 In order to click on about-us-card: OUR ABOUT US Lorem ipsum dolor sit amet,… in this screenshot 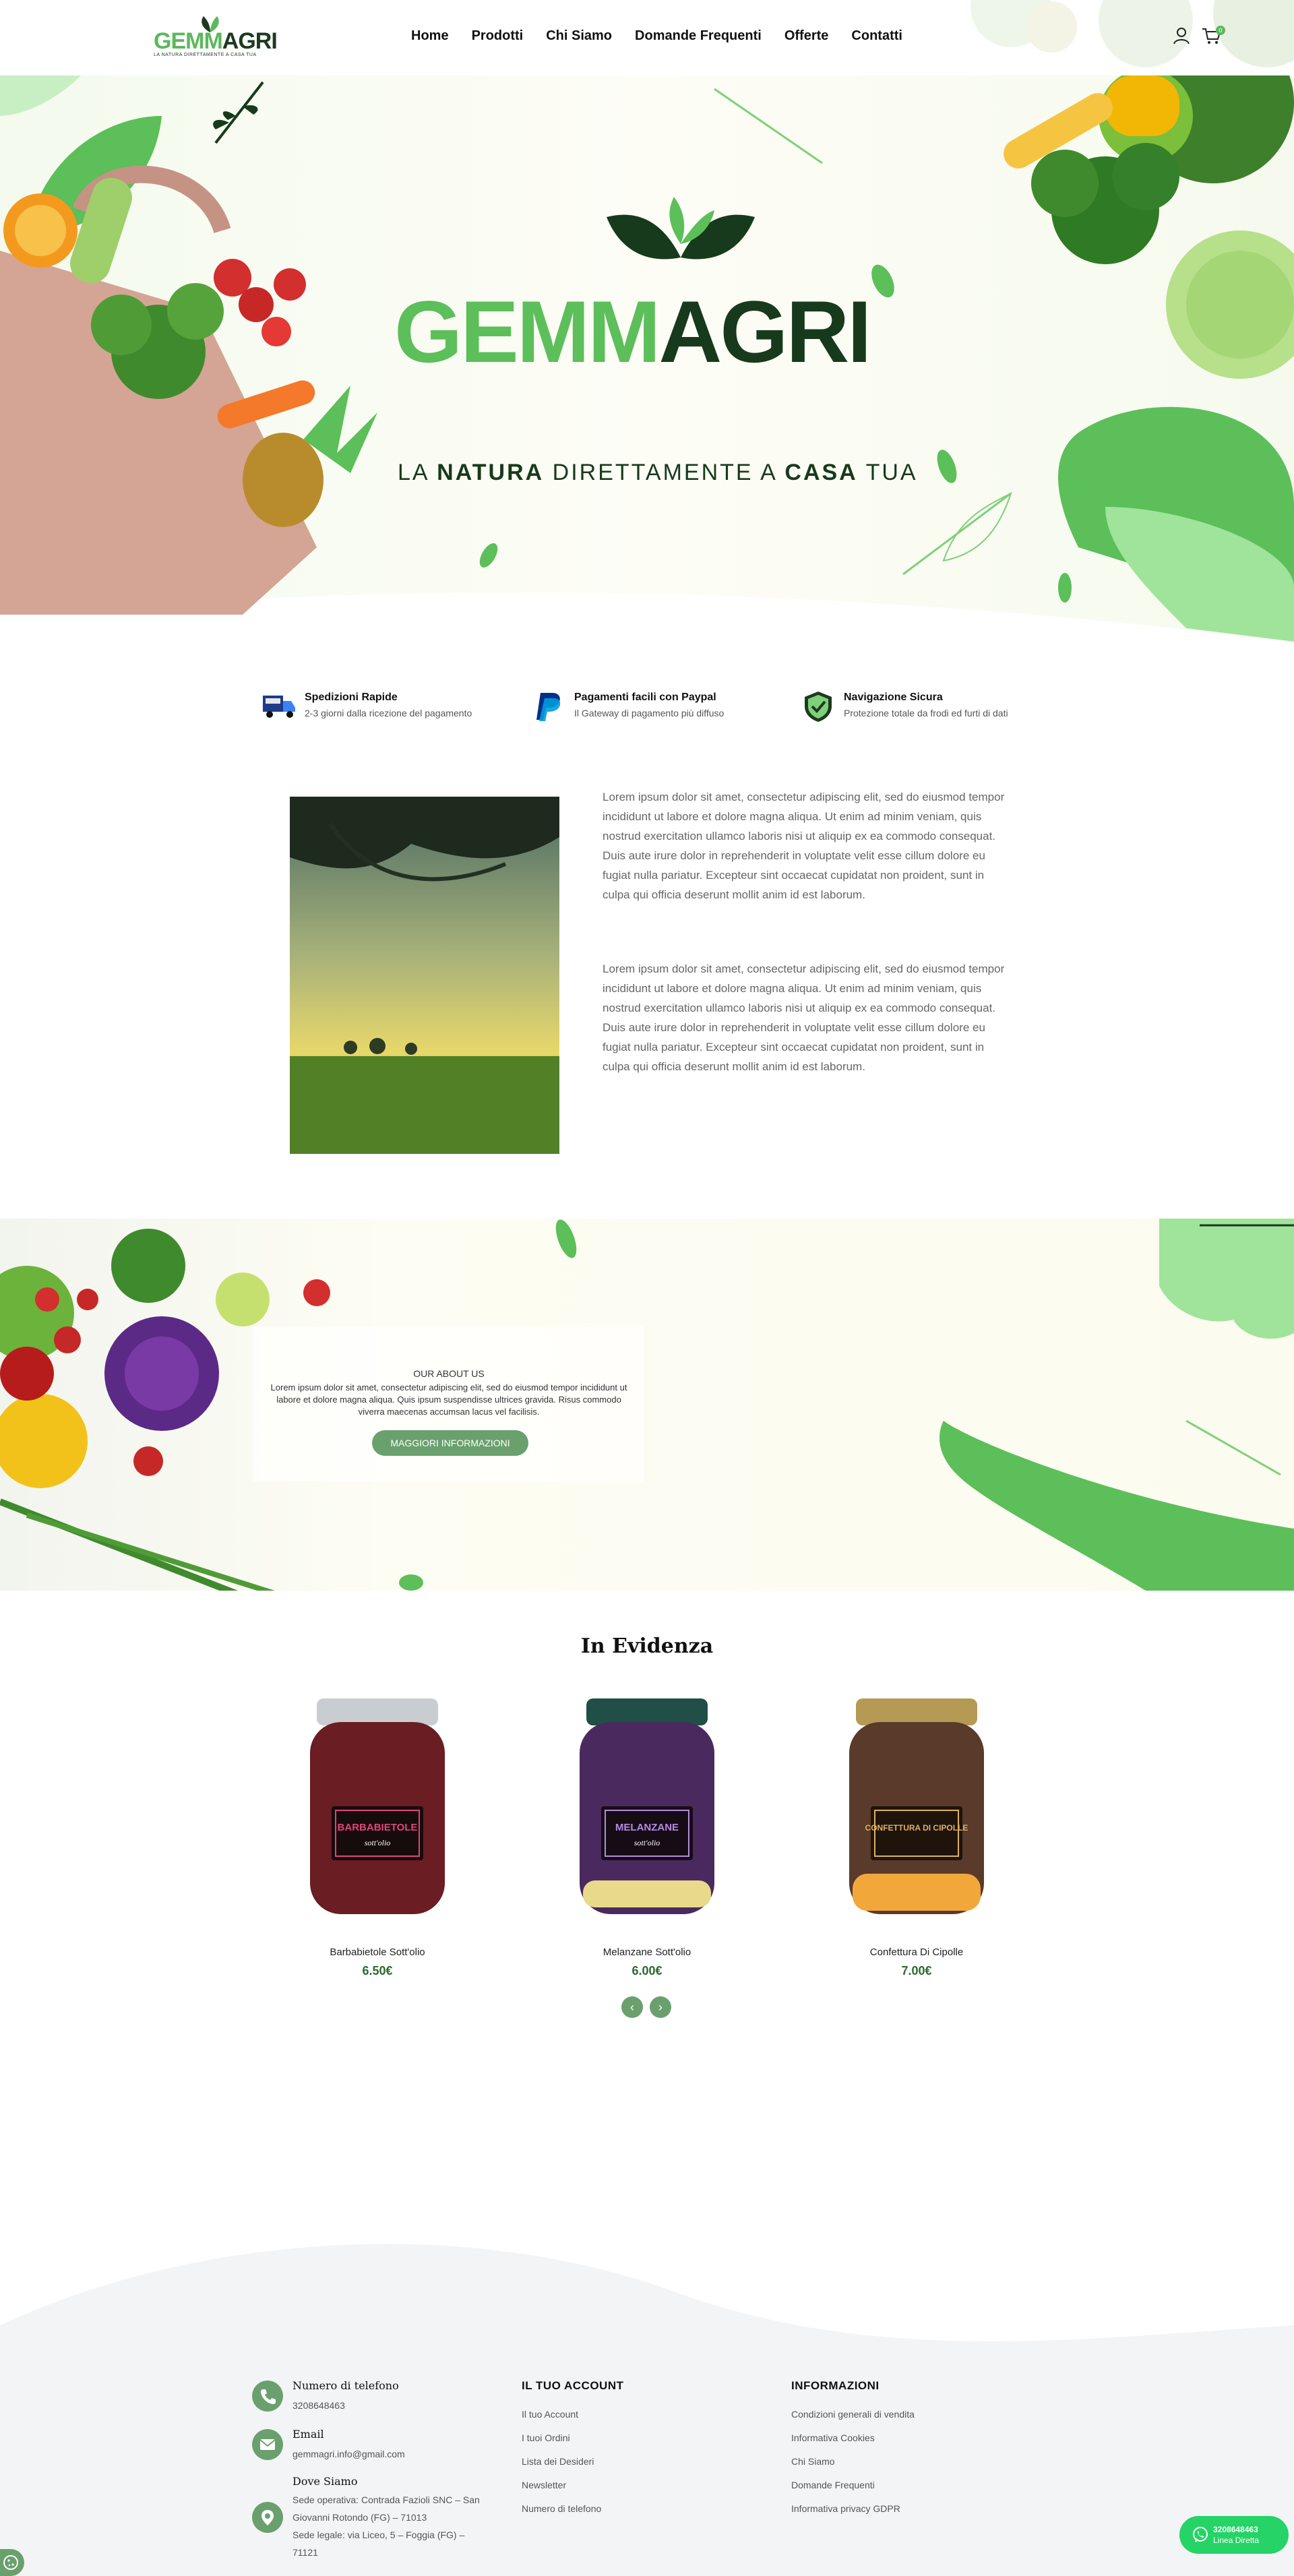, I will do `click(448, 1404)`.